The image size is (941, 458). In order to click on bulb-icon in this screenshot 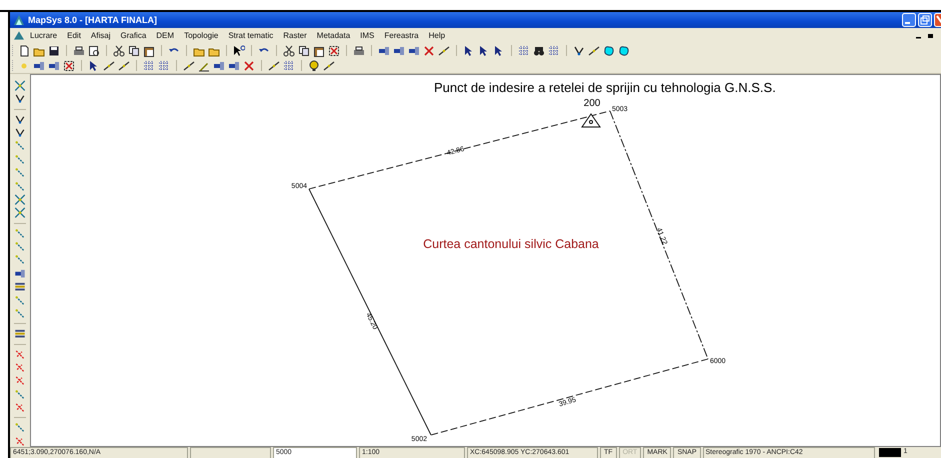, I will do `click(314, 66)`.